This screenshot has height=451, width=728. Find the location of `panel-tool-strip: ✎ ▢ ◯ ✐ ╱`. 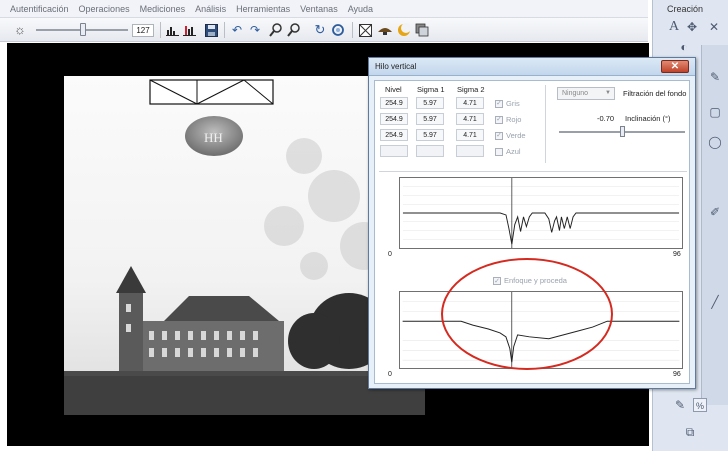

panel-tool-strip: ✎ ▢ ◯ ✐ ╱ is located at coordinates (714, 225).